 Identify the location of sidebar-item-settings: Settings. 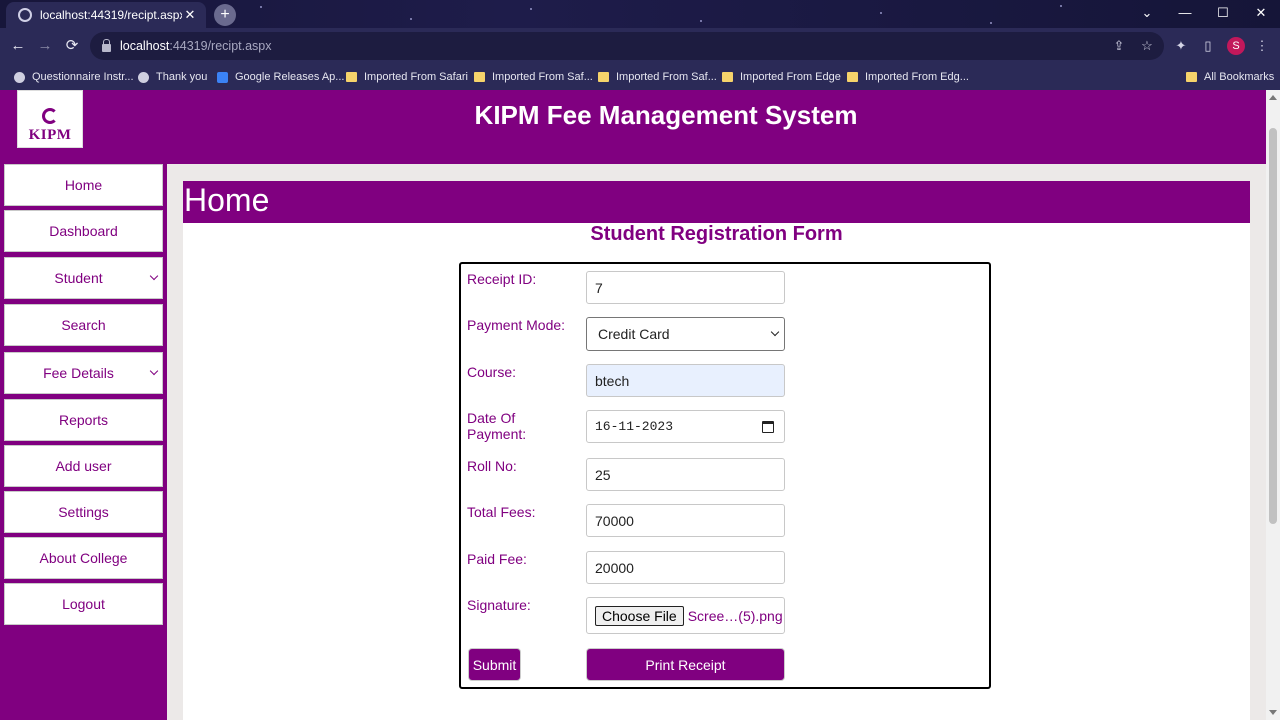
(83, 512).